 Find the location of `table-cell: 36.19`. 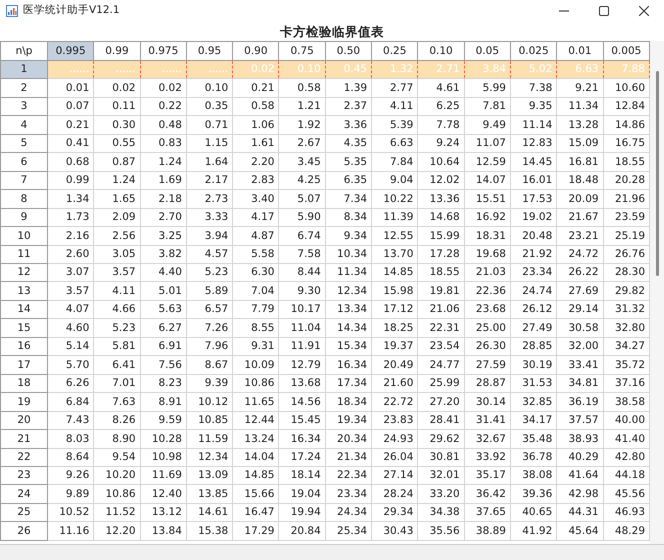

table-cell: 36.19 is located at coordinates (580, 402).